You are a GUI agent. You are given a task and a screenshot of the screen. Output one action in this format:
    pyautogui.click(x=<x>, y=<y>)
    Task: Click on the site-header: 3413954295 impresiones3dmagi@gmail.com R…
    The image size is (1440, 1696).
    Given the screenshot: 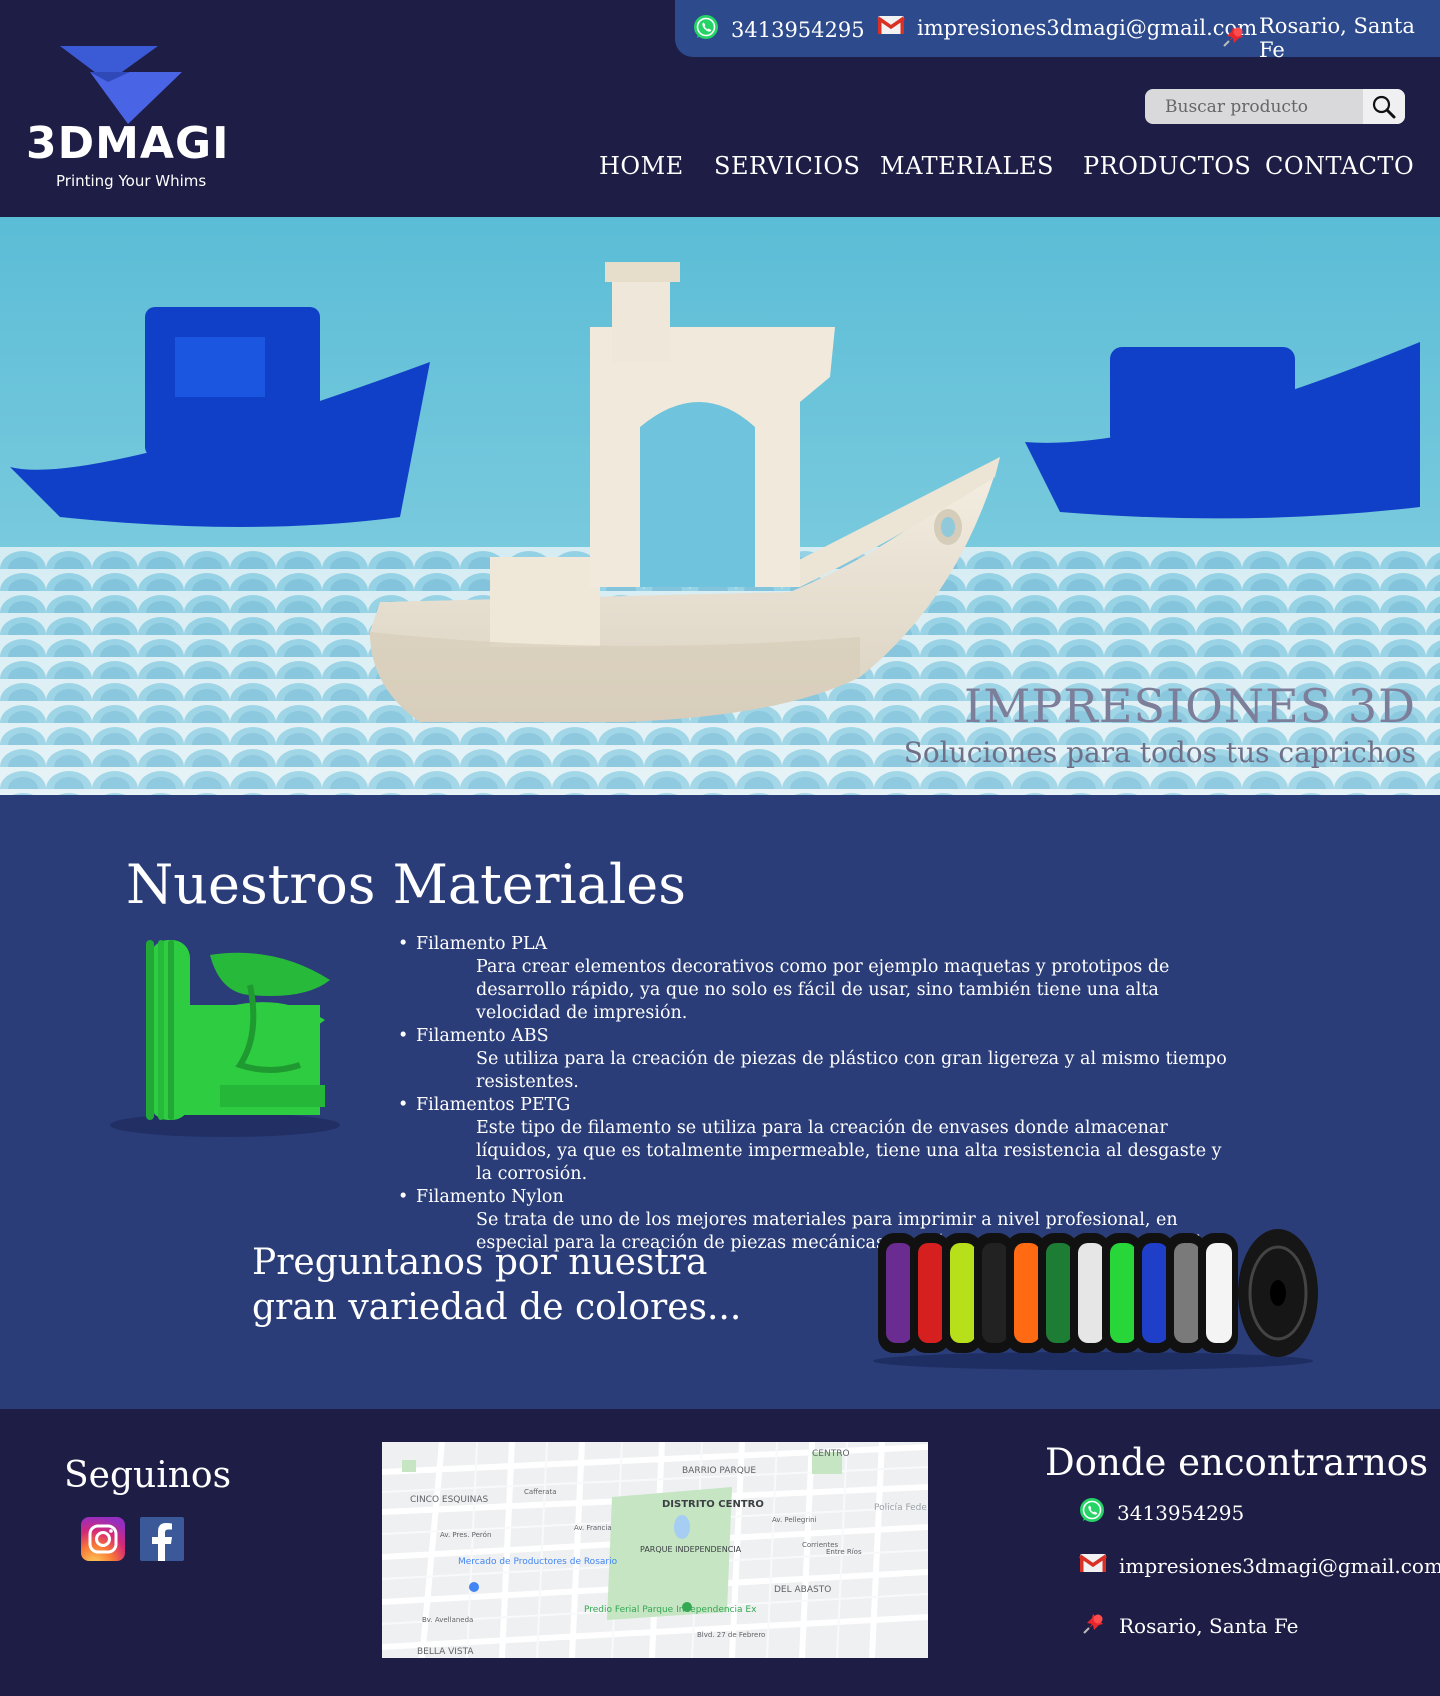 What is the action you would take?
    pyautogui.click(x=720, y=108)
    